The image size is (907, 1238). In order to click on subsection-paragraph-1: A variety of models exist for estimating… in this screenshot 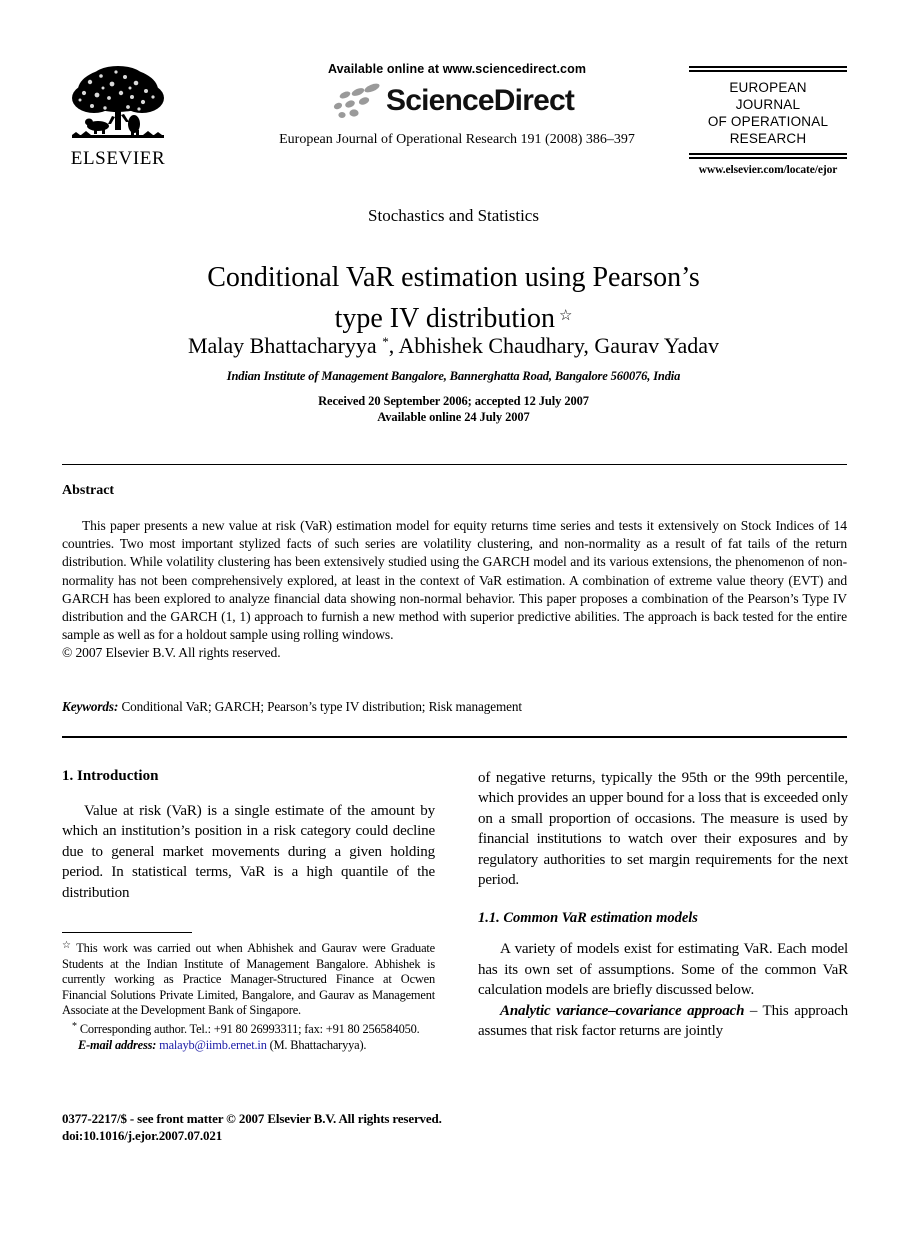, I will do `click(663, 970)`.